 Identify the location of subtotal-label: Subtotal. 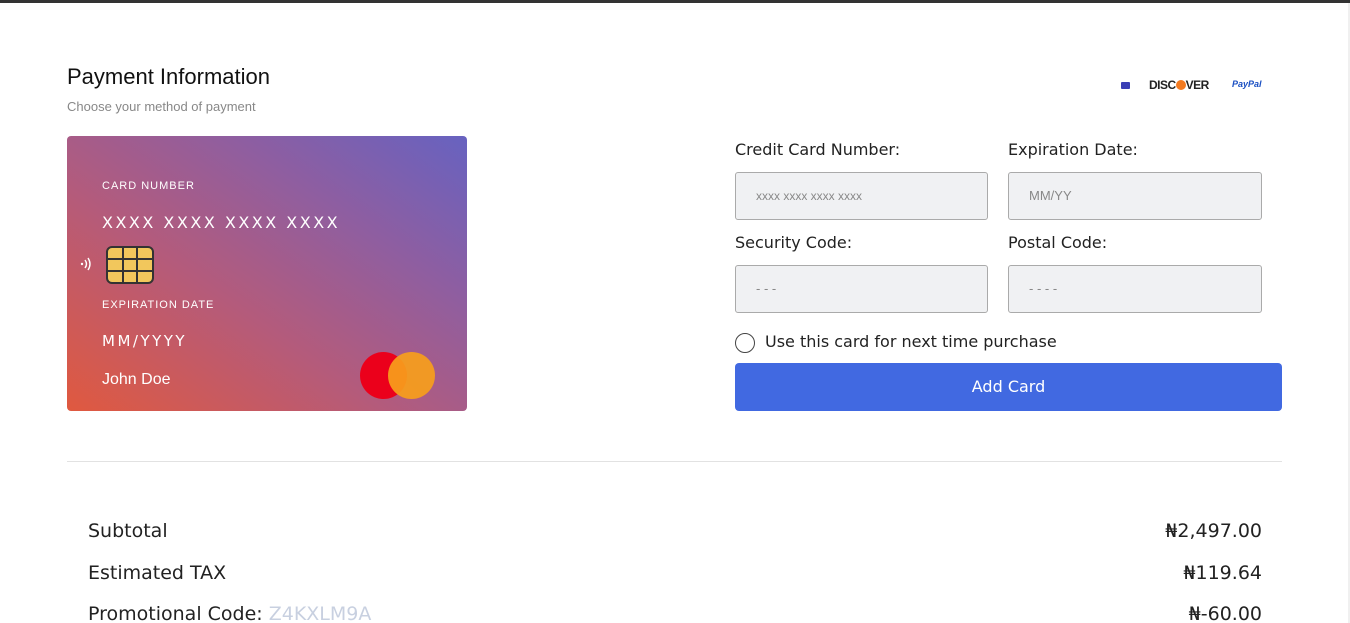
(128, 531).